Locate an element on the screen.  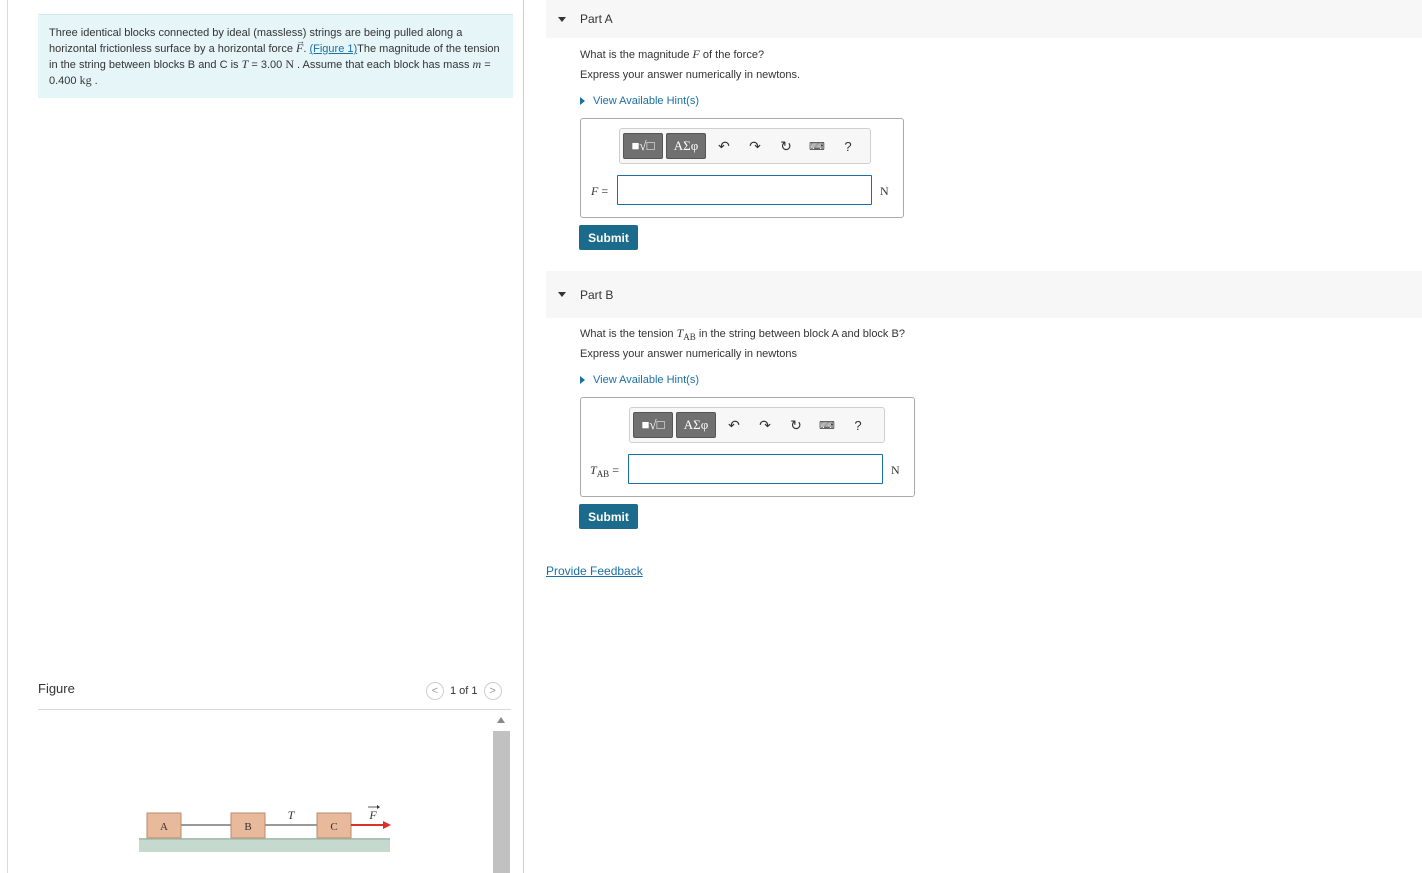
block-c-label: C is located at coordinates (333, 827).